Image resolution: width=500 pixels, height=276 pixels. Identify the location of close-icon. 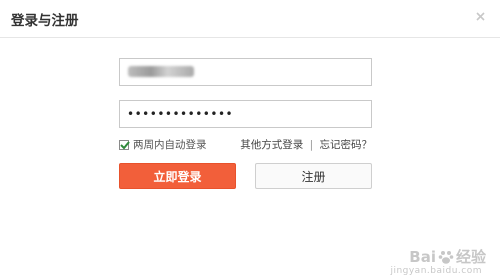
(480, 16).